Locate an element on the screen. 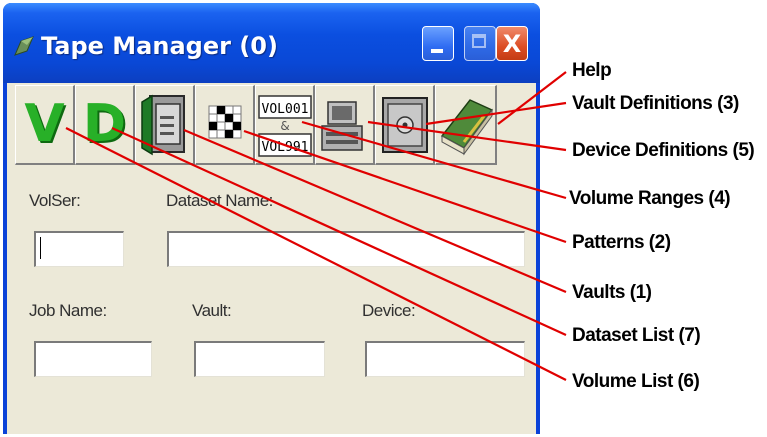 This screenshot has width=767, height=437. callout-line-device-definitions is located at coordinates (467, 136).